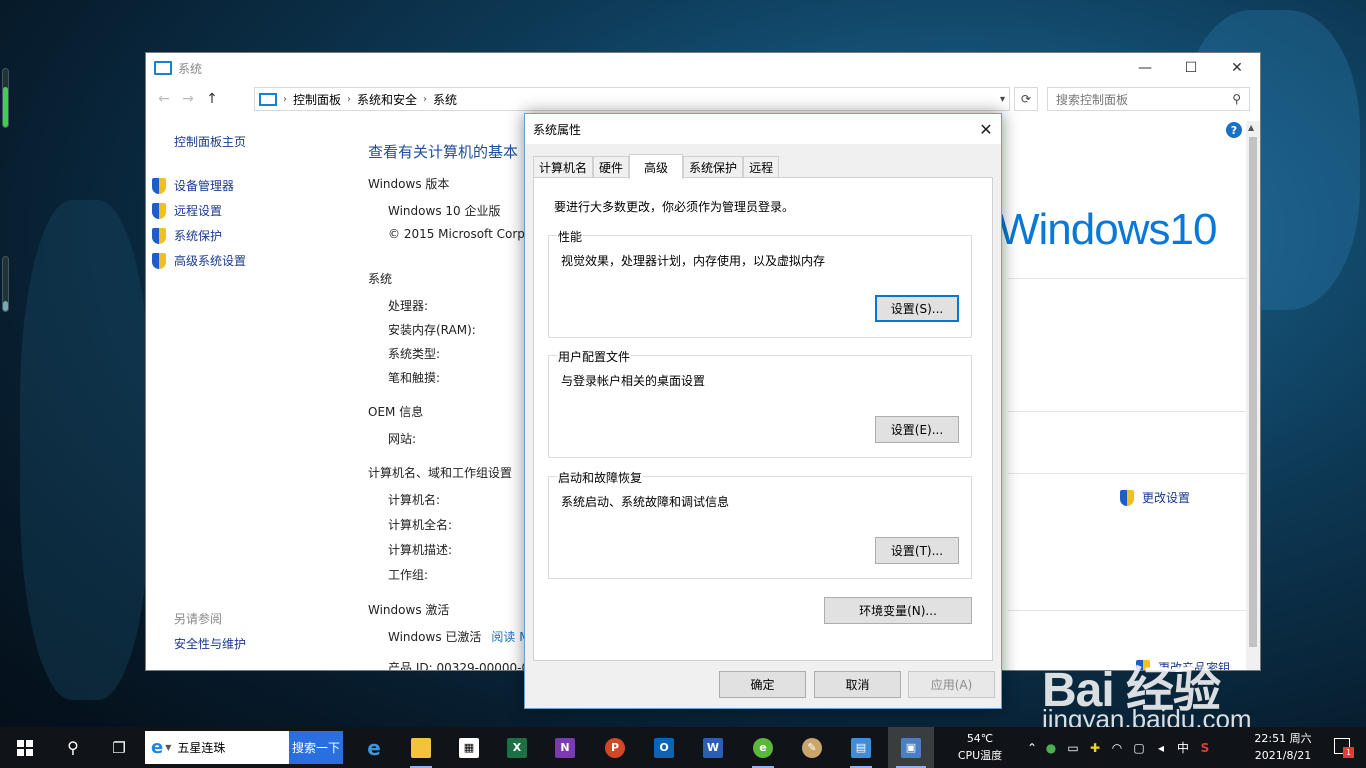 The width and height of the screenshot is (1366, 768). What do you see at coordinates (674, 207) in the screenshot?
I see `admin-note: 要进行大多数更改，你必须作为管理员登录。` at bounding box center [674, 207].